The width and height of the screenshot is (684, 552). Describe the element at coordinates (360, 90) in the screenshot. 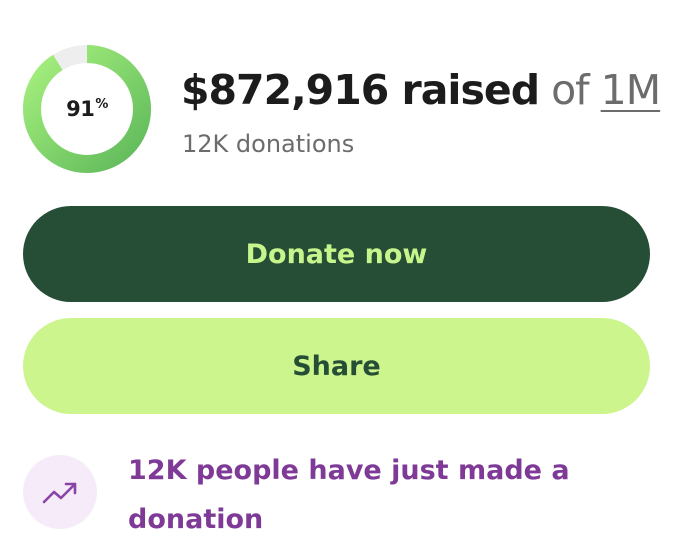

I see `raised-amount: $872,916 raised` at that location.